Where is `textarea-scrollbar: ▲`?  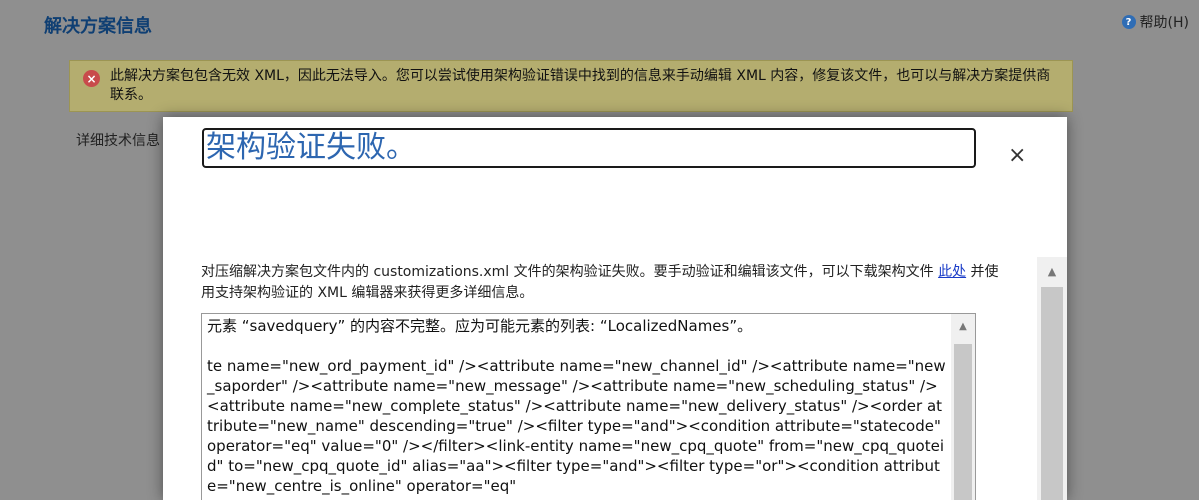 textarea-scrollbar: ▲ is located at coordinates (963, 407).